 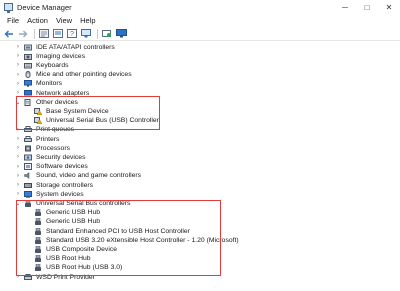 I want to click on tree-item: › Print queues, so click(x=165, y=129).